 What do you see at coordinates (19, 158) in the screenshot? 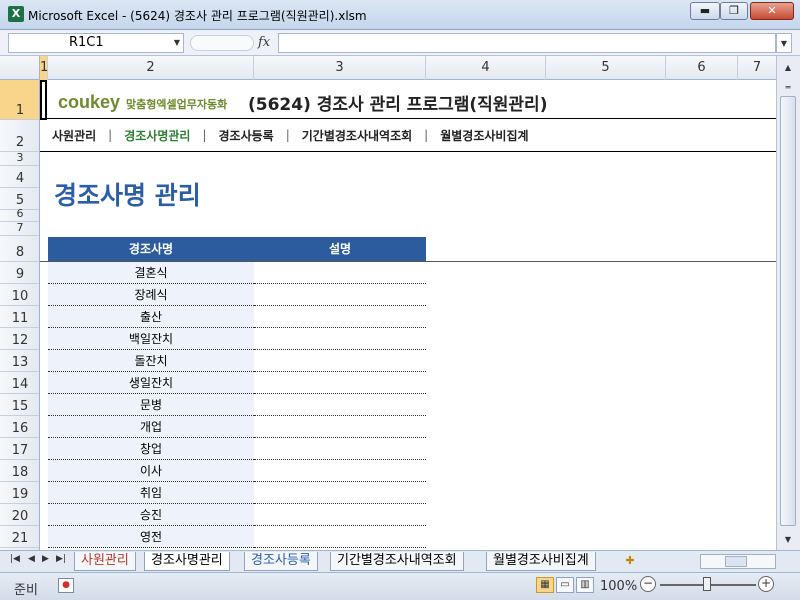
I see `row-header: 3` at bounding box center [19, 158].